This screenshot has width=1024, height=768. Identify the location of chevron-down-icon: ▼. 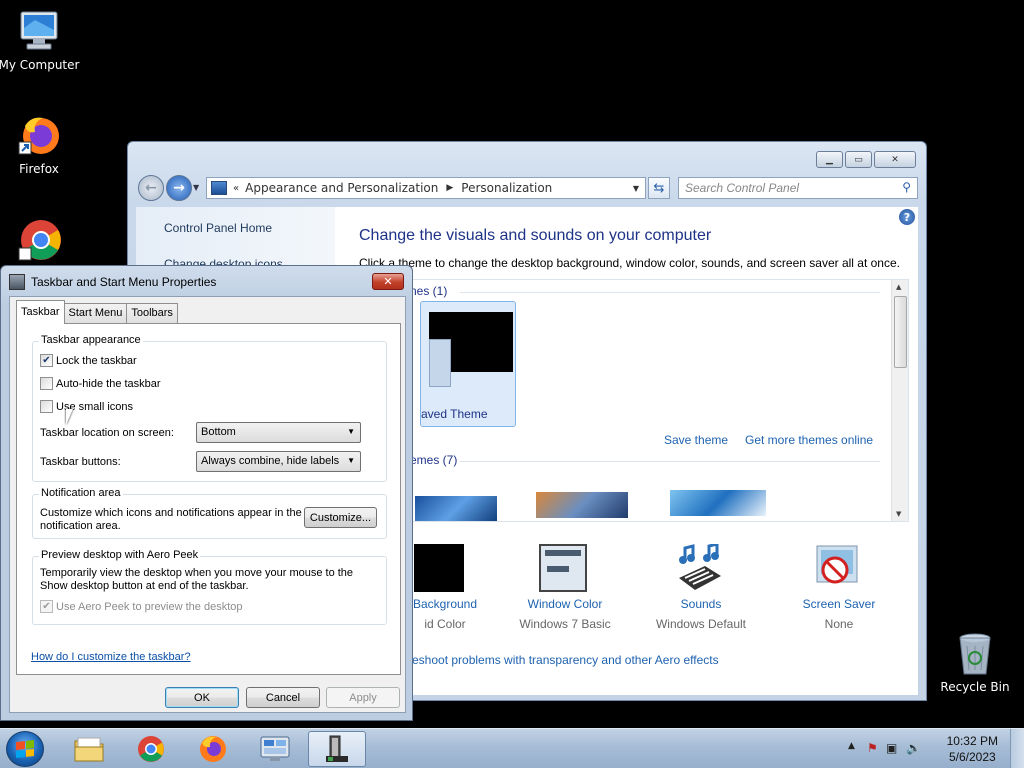
(636, 188).